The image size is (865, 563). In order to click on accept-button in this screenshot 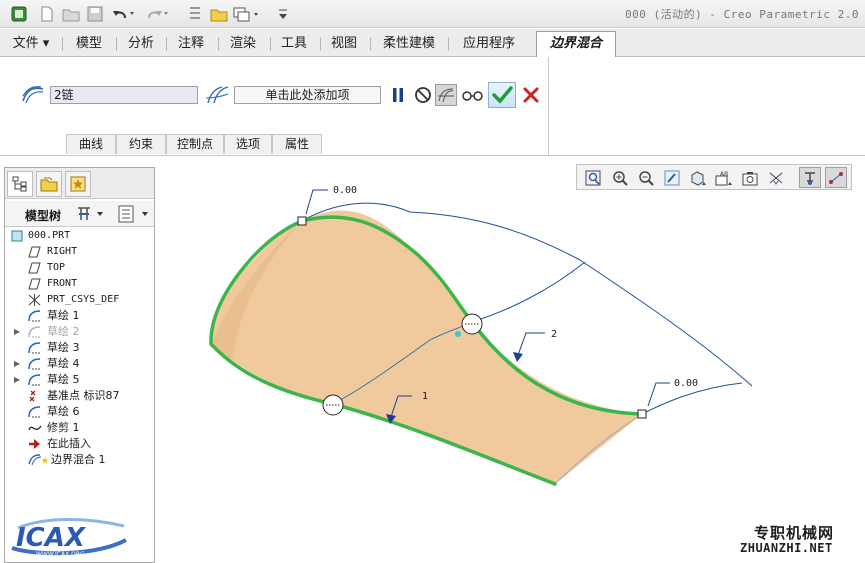, I will do `click(502, 95)`.